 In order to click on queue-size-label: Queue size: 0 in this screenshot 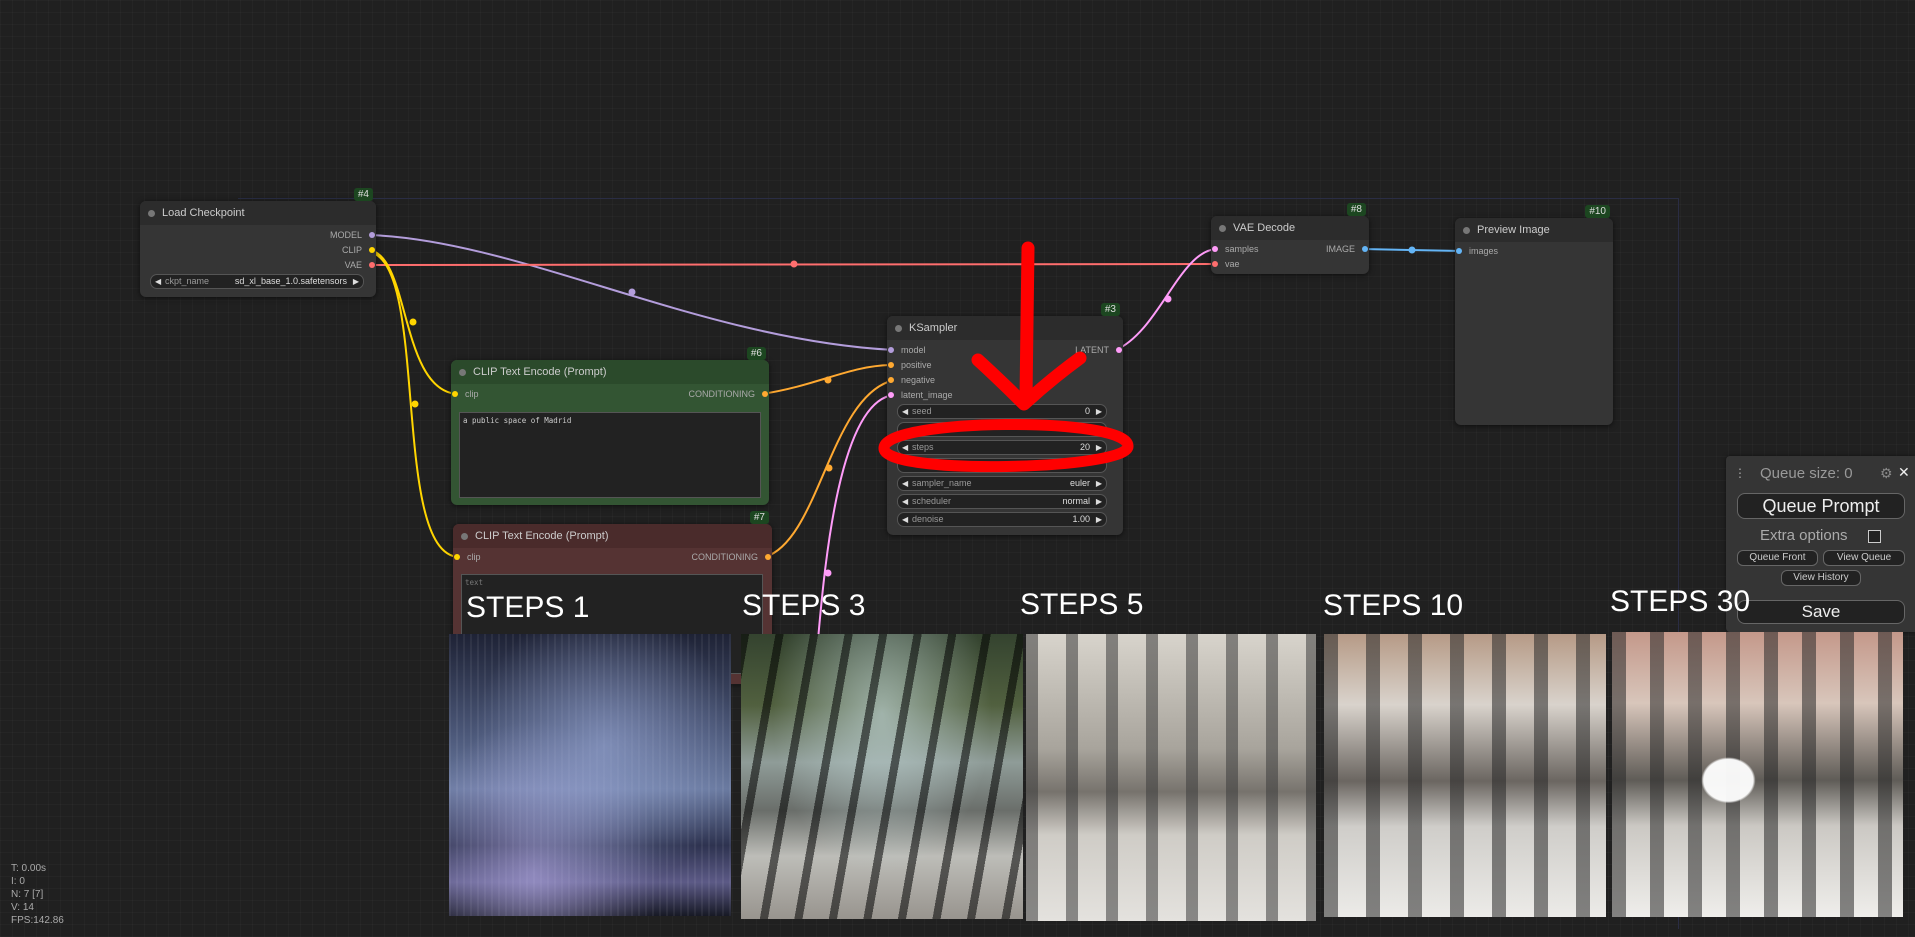, I will do `click(1806, 473)`.